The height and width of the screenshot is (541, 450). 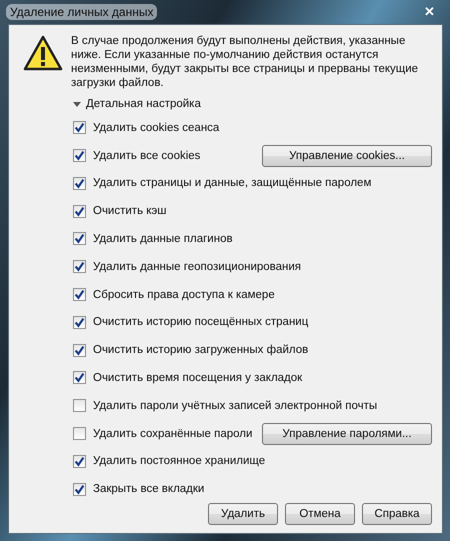 I want to click on dialog-button: Справка, so click(x=397, y=514).